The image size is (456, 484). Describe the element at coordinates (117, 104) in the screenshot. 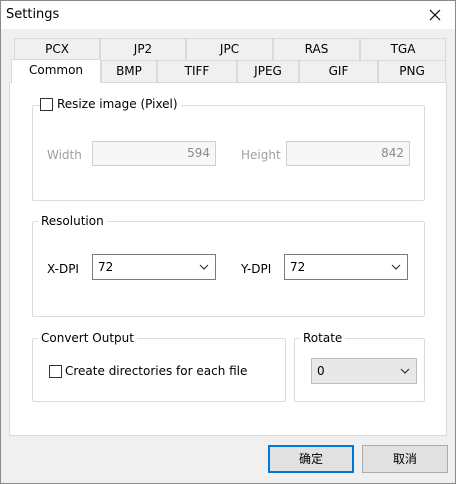

I see `resize-checkbox-label: Resize image (Pixel)` at that location.